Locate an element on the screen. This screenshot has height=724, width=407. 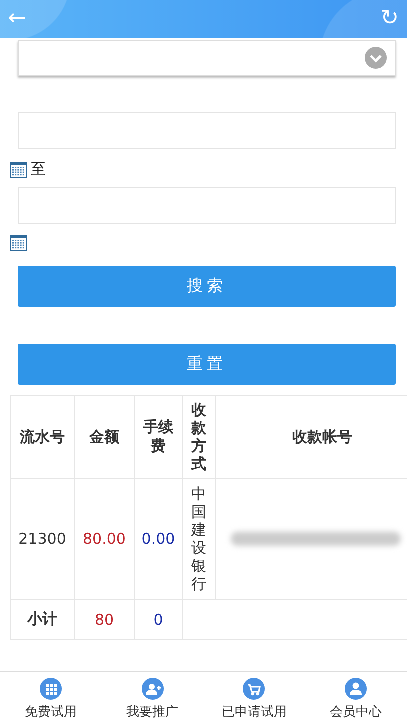
table-cell: 小计 is located at coordinates (42, 620).